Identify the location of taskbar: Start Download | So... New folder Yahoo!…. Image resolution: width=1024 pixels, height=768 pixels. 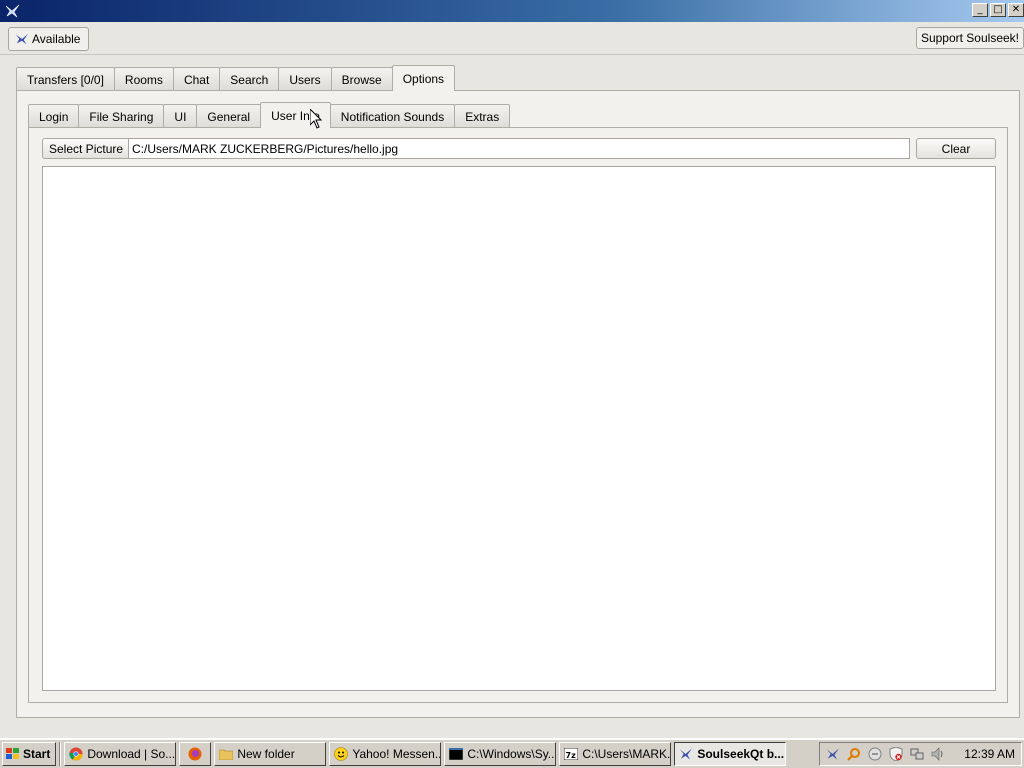
(512, 753).